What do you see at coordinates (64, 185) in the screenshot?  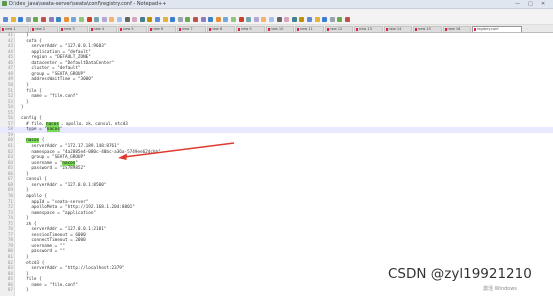 I see `code-segment: serverAddr = "127.0.0.1:8500"` at bounding box center [64, 185].